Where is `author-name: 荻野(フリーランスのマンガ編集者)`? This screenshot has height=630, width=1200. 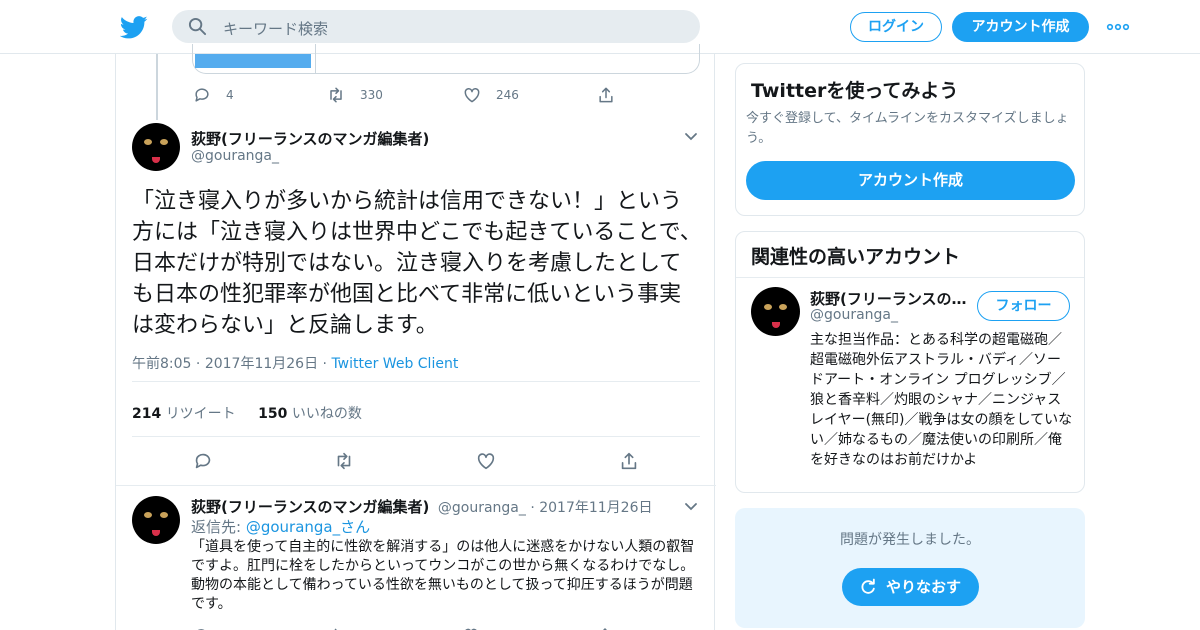 author-name: 荻野(フリーランスのマンガ編集者) is located at coordinates (310, 138).